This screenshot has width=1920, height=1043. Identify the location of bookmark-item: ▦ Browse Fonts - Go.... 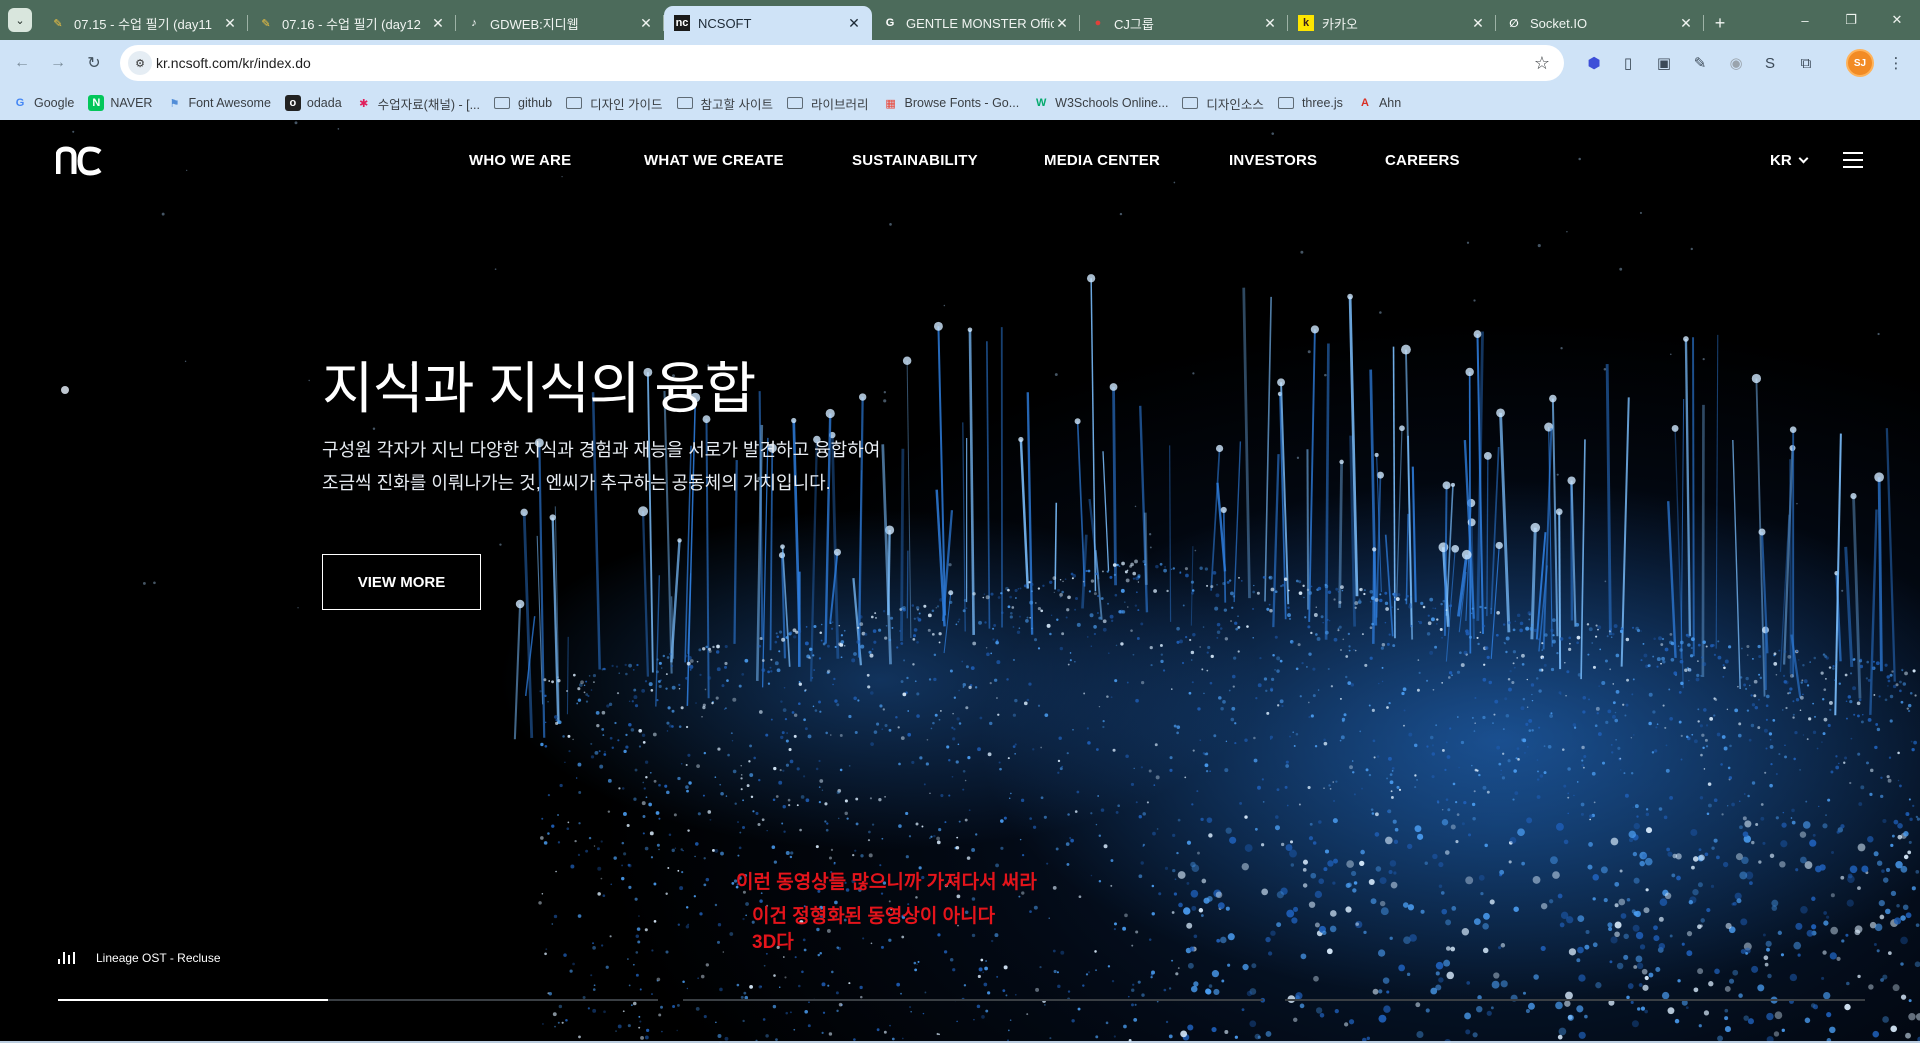
(954, 103).